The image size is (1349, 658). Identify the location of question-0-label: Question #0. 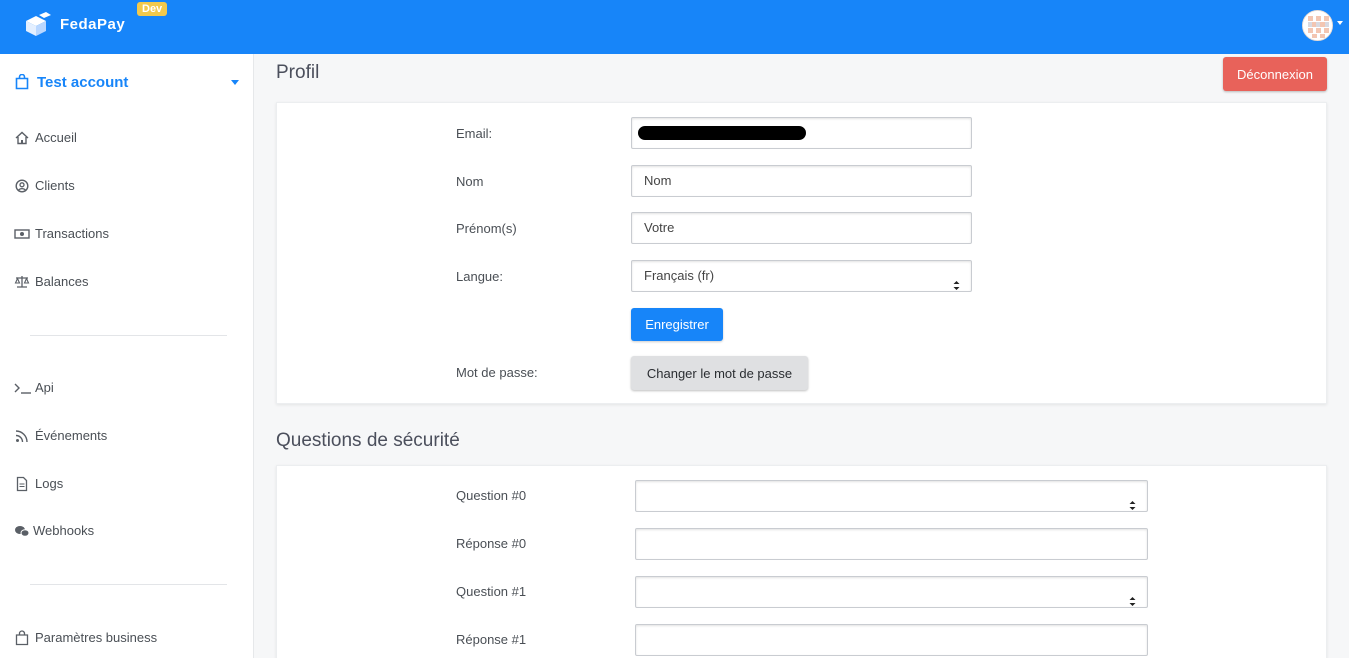
(491, 495).